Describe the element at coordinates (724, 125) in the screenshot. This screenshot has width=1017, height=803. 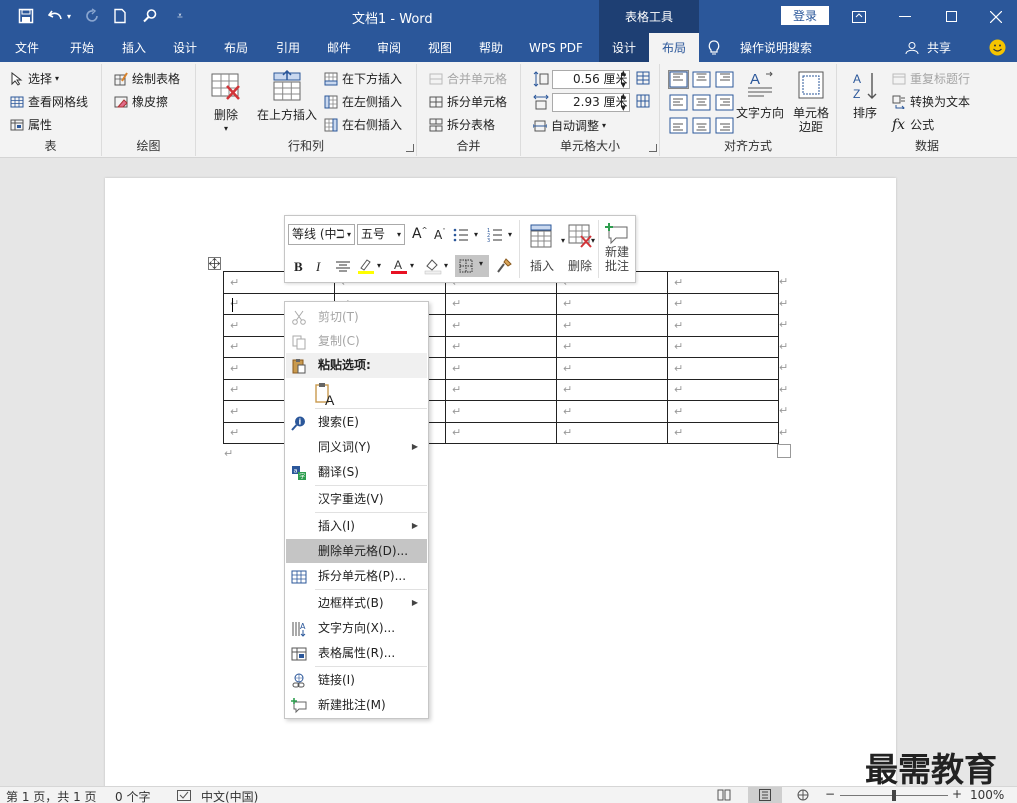
I see `align-bottom-right-button` at that location.